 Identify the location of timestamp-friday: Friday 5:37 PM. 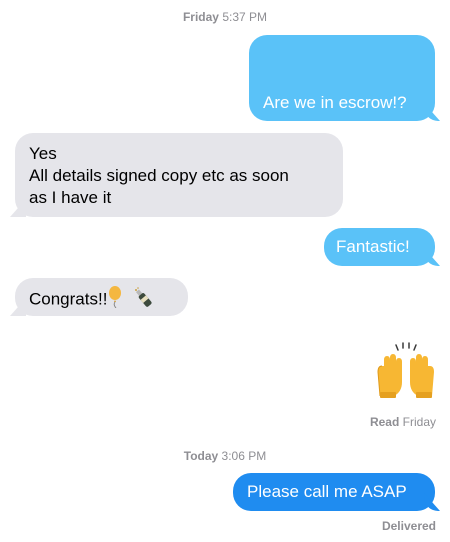
(225, 17).